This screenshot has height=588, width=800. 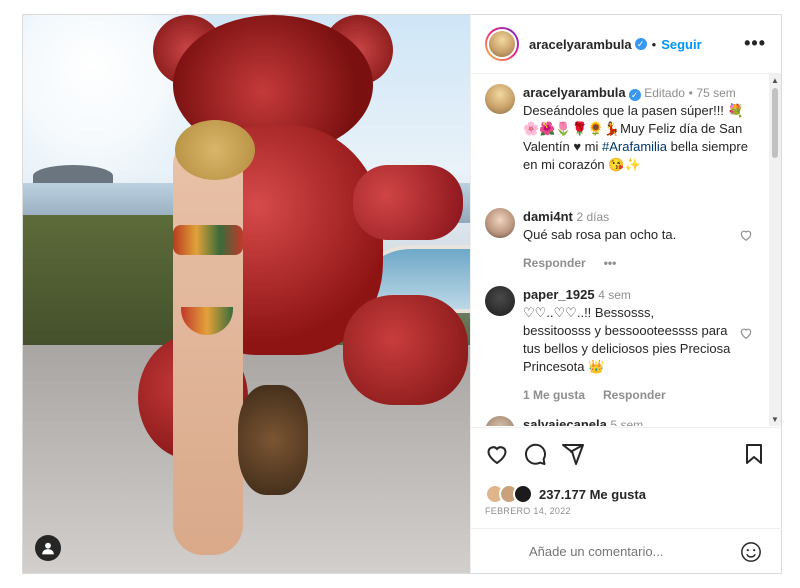 What do you see at coordinates (589, 312) in the screenshot?
I see `comment-text: ♡♡..♡♡..!! Bessosss,` at bounding box center [589, 312].